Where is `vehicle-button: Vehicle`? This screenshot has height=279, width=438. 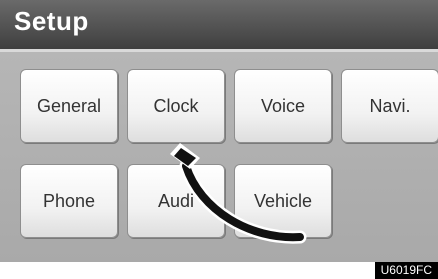 vehicle-button: Vehicle is located at coordinates (283, 201).